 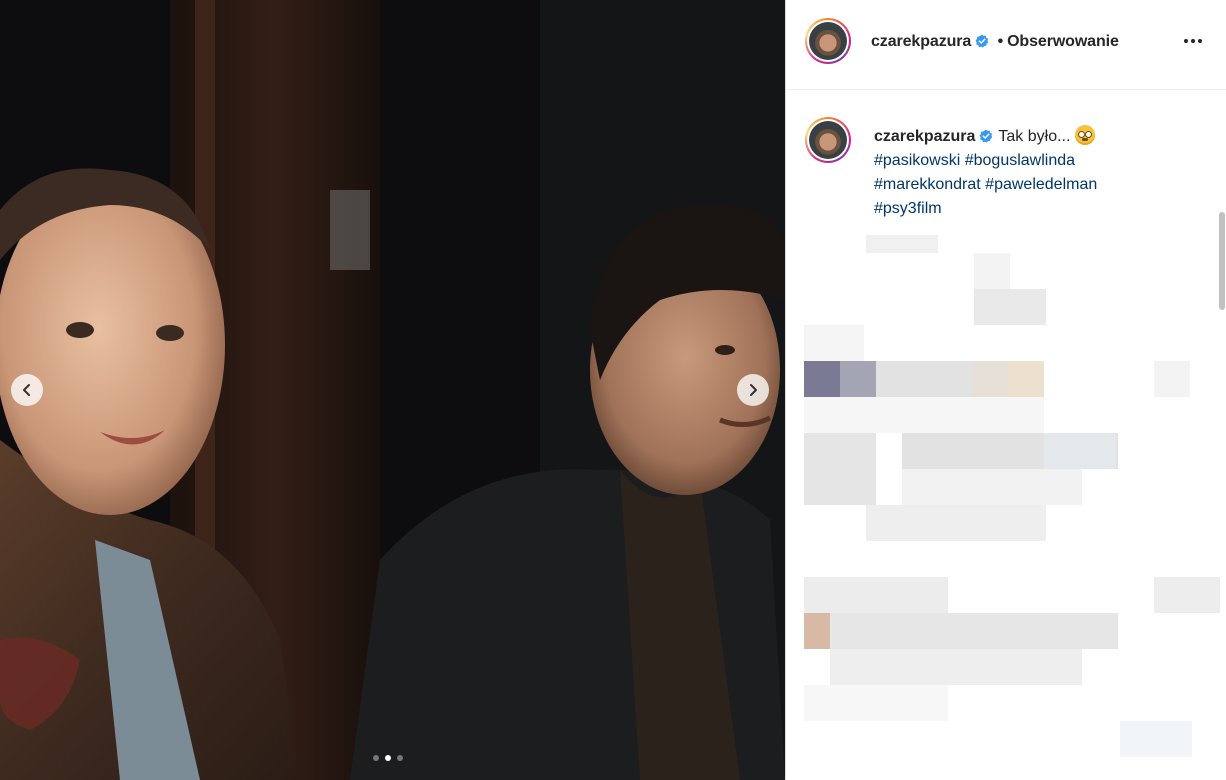 I want to click on chevron-left-icon, so click(x=26, y=390).